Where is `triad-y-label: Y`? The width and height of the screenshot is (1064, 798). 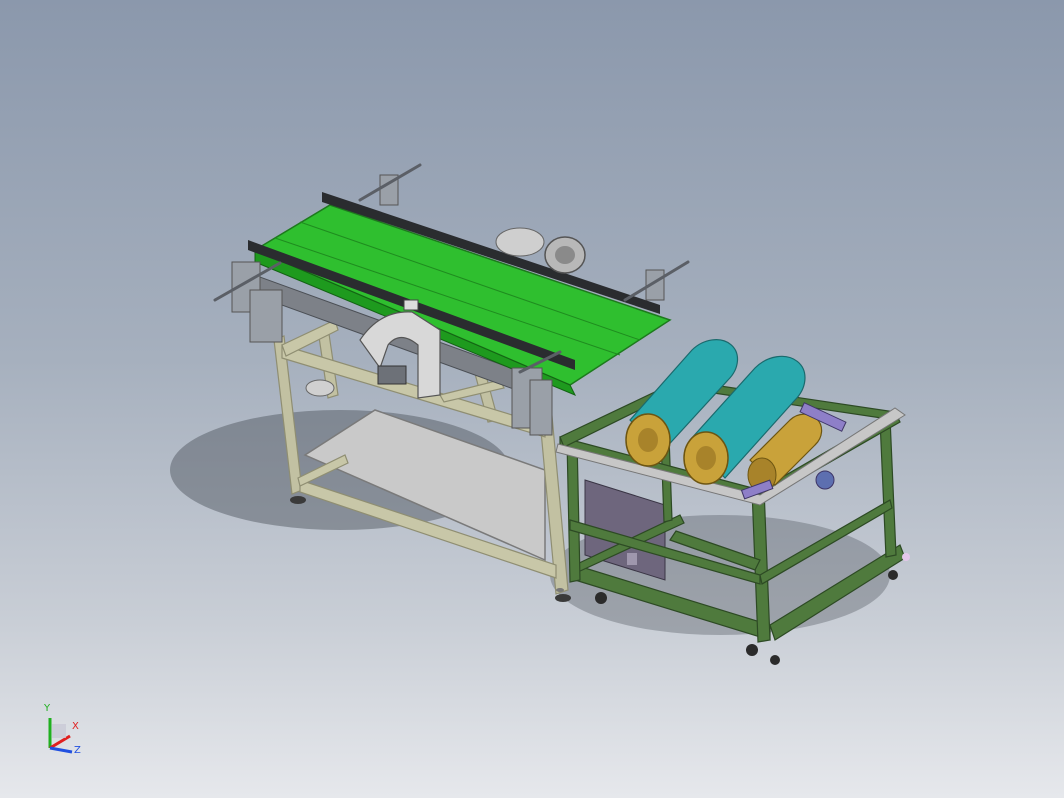
triad-y-label: Y is located at coordinates (47, 708).